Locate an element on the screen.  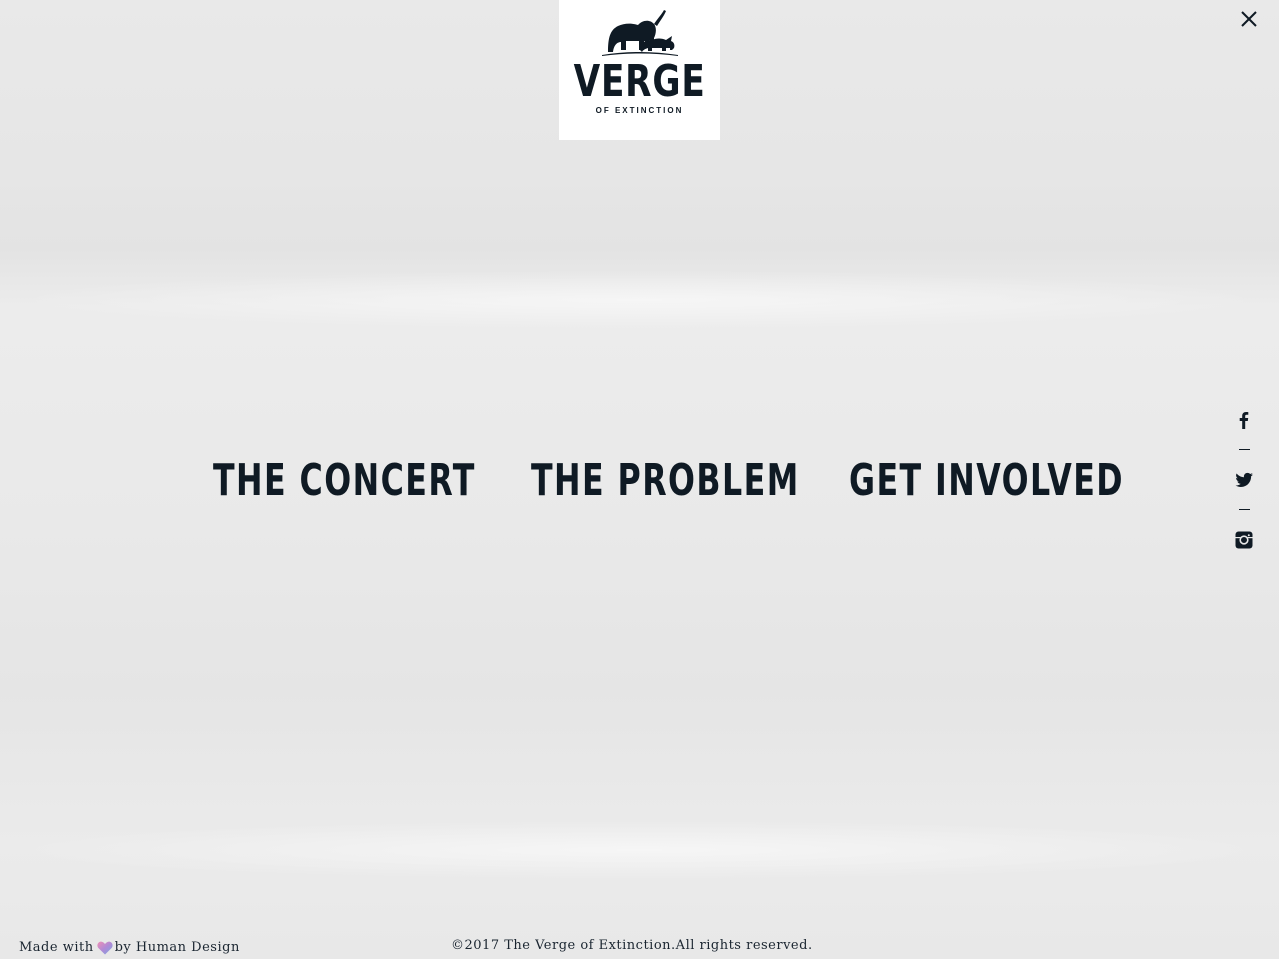
facebook-link is located at coordinates (1244, 420).